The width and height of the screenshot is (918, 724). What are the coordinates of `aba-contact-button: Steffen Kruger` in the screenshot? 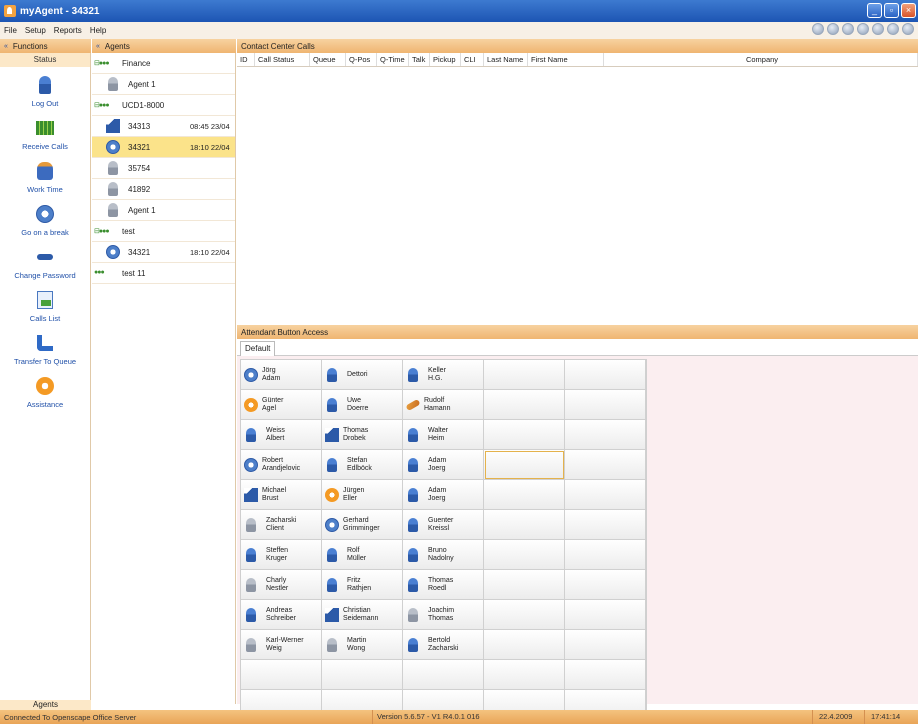 It's located at (281, 555).